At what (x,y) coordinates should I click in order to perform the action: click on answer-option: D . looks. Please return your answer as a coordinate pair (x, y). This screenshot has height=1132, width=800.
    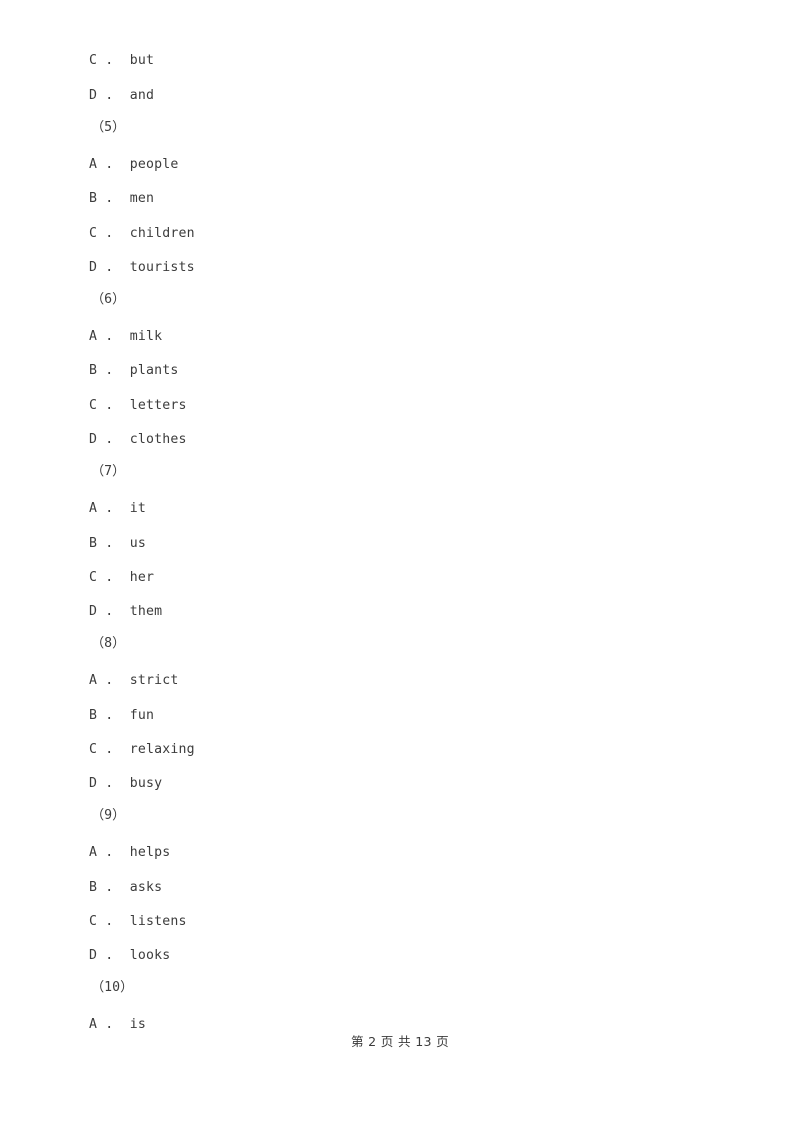
    Looking at the image, I should click on (130, 955).